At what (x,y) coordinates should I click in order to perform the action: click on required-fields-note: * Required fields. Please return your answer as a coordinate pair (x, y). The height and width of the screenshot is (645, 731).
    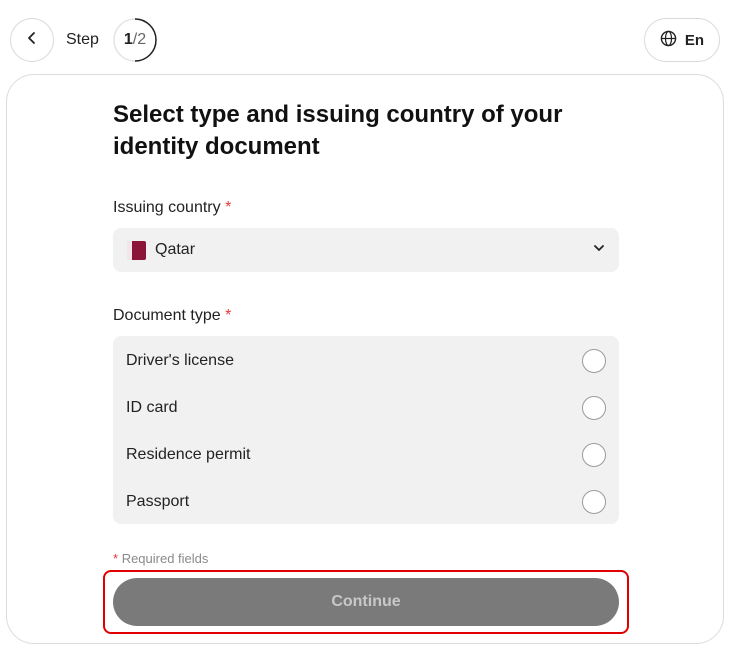
    Looking at the image, I should click on (160, 558).